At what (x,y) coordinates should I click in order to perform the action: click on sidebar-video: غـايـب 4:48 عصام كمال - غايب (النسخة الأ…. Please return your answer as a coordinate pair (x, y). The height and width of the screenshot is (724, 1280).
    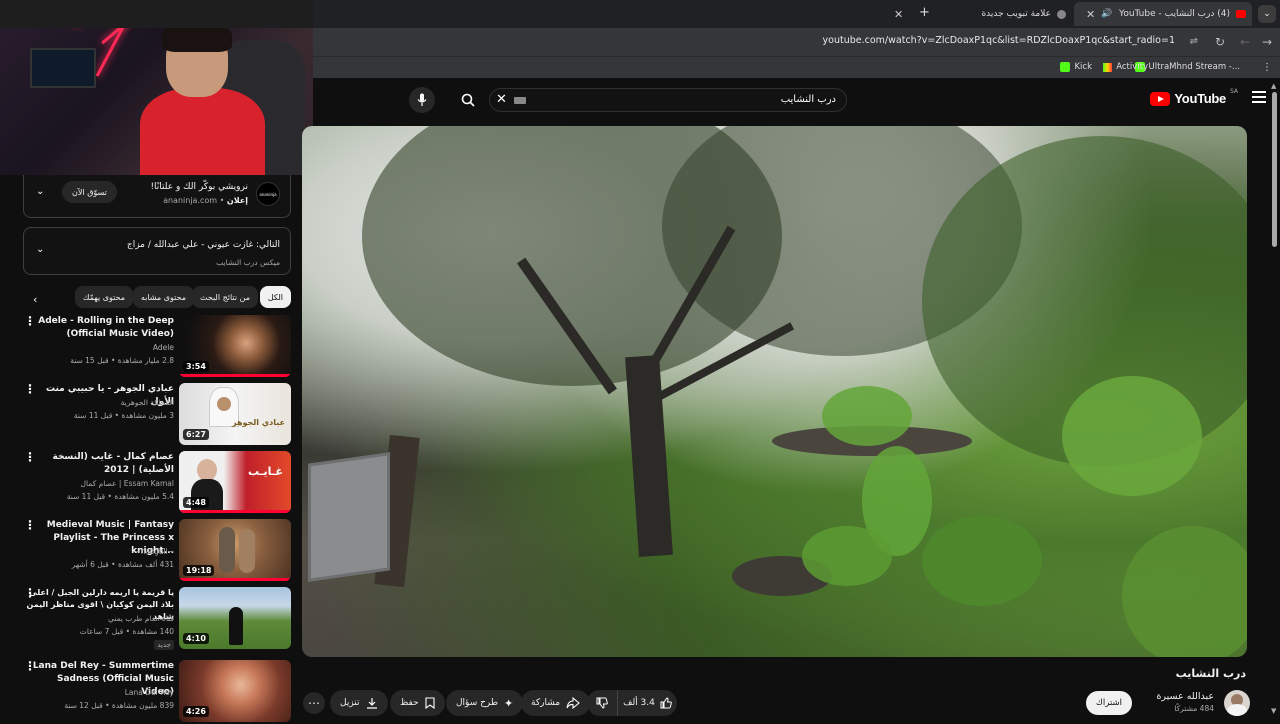
    Looking at the image, I should click on (150, 483).